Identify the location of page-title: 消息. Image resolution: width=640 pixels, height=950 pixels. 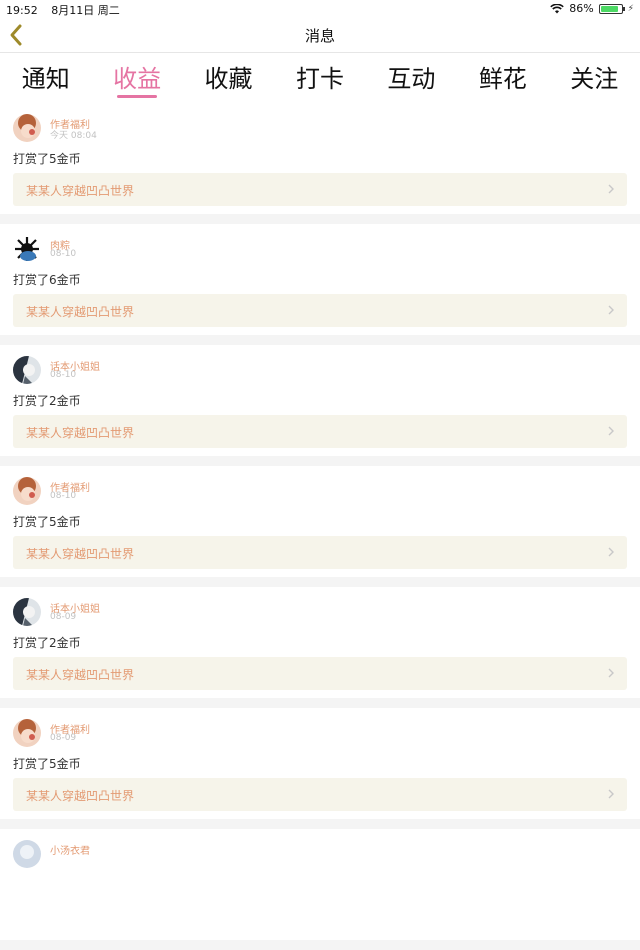
(319, 36).